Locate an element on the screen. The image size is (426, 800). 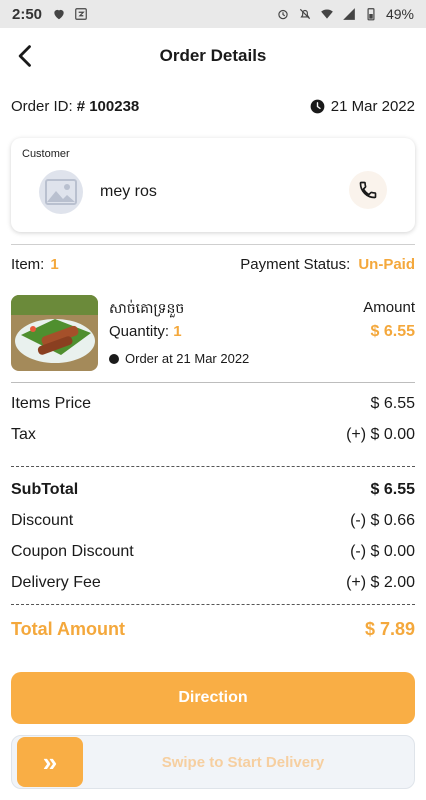
payment-status-label: Payment Status: is located at coordinates (295, 264).